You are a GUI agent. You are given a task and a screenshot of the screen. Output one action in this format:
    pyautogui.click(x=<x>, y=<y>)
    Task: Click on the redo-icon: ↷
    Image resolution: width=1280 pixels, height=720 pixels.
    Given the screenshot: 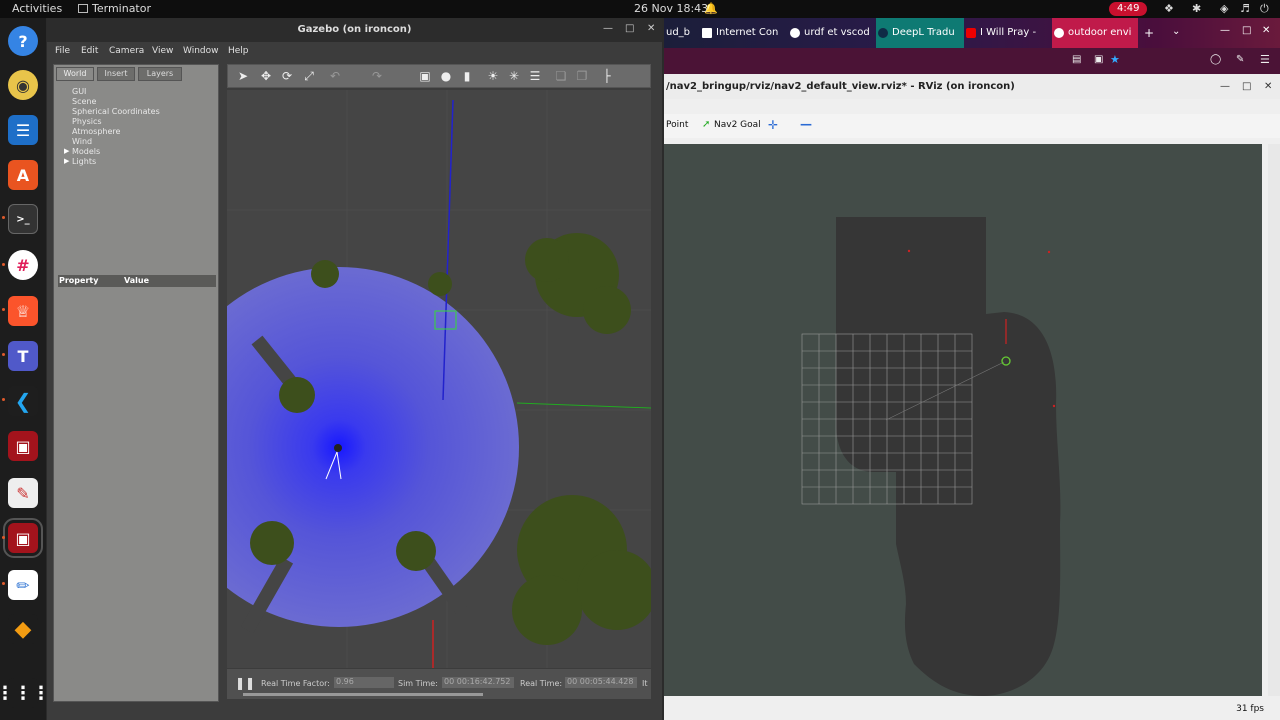 What is the action you would take?
    pyautogui.click(x=377, y=76)
    